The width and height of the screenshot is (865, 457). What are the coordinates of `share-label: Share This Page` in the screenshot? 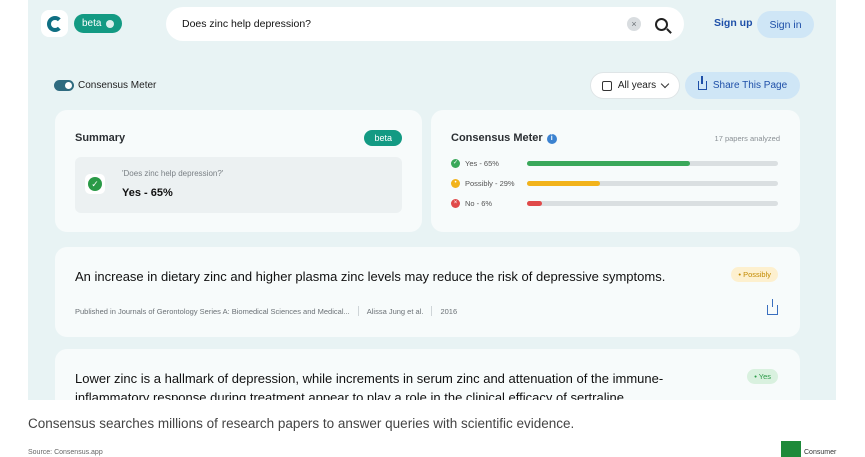 It's located at (750, 85).